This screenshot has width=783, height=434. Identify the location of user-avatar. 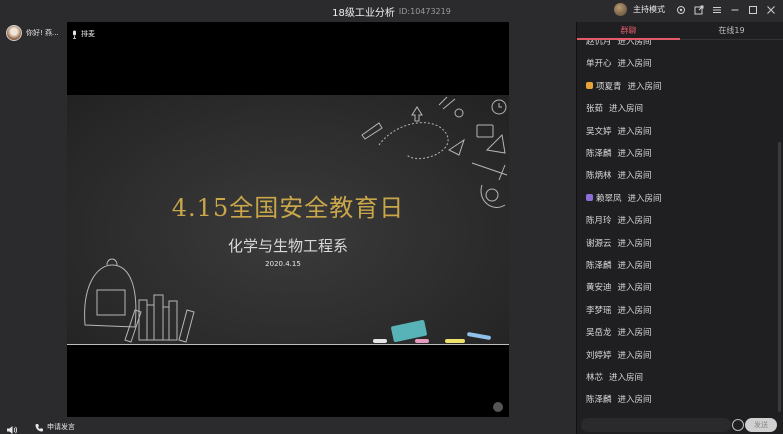
(14, 33).